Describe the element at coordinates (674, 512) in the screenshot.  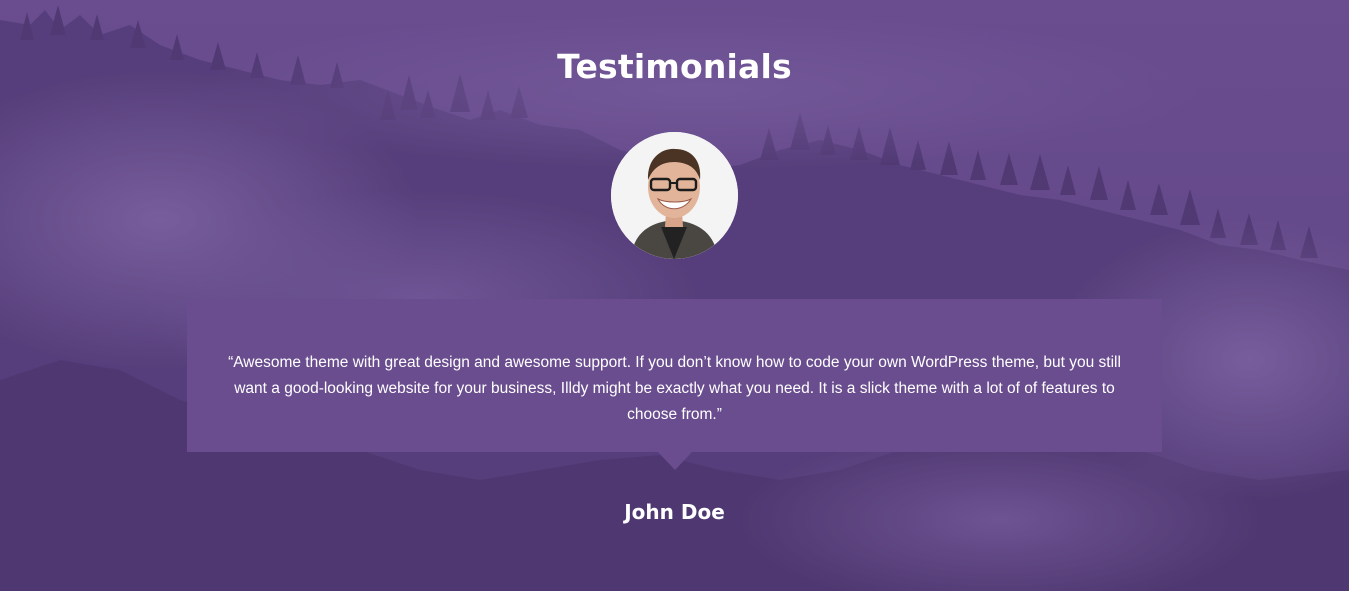
I see `testimonial-author: John Doe` at that location.